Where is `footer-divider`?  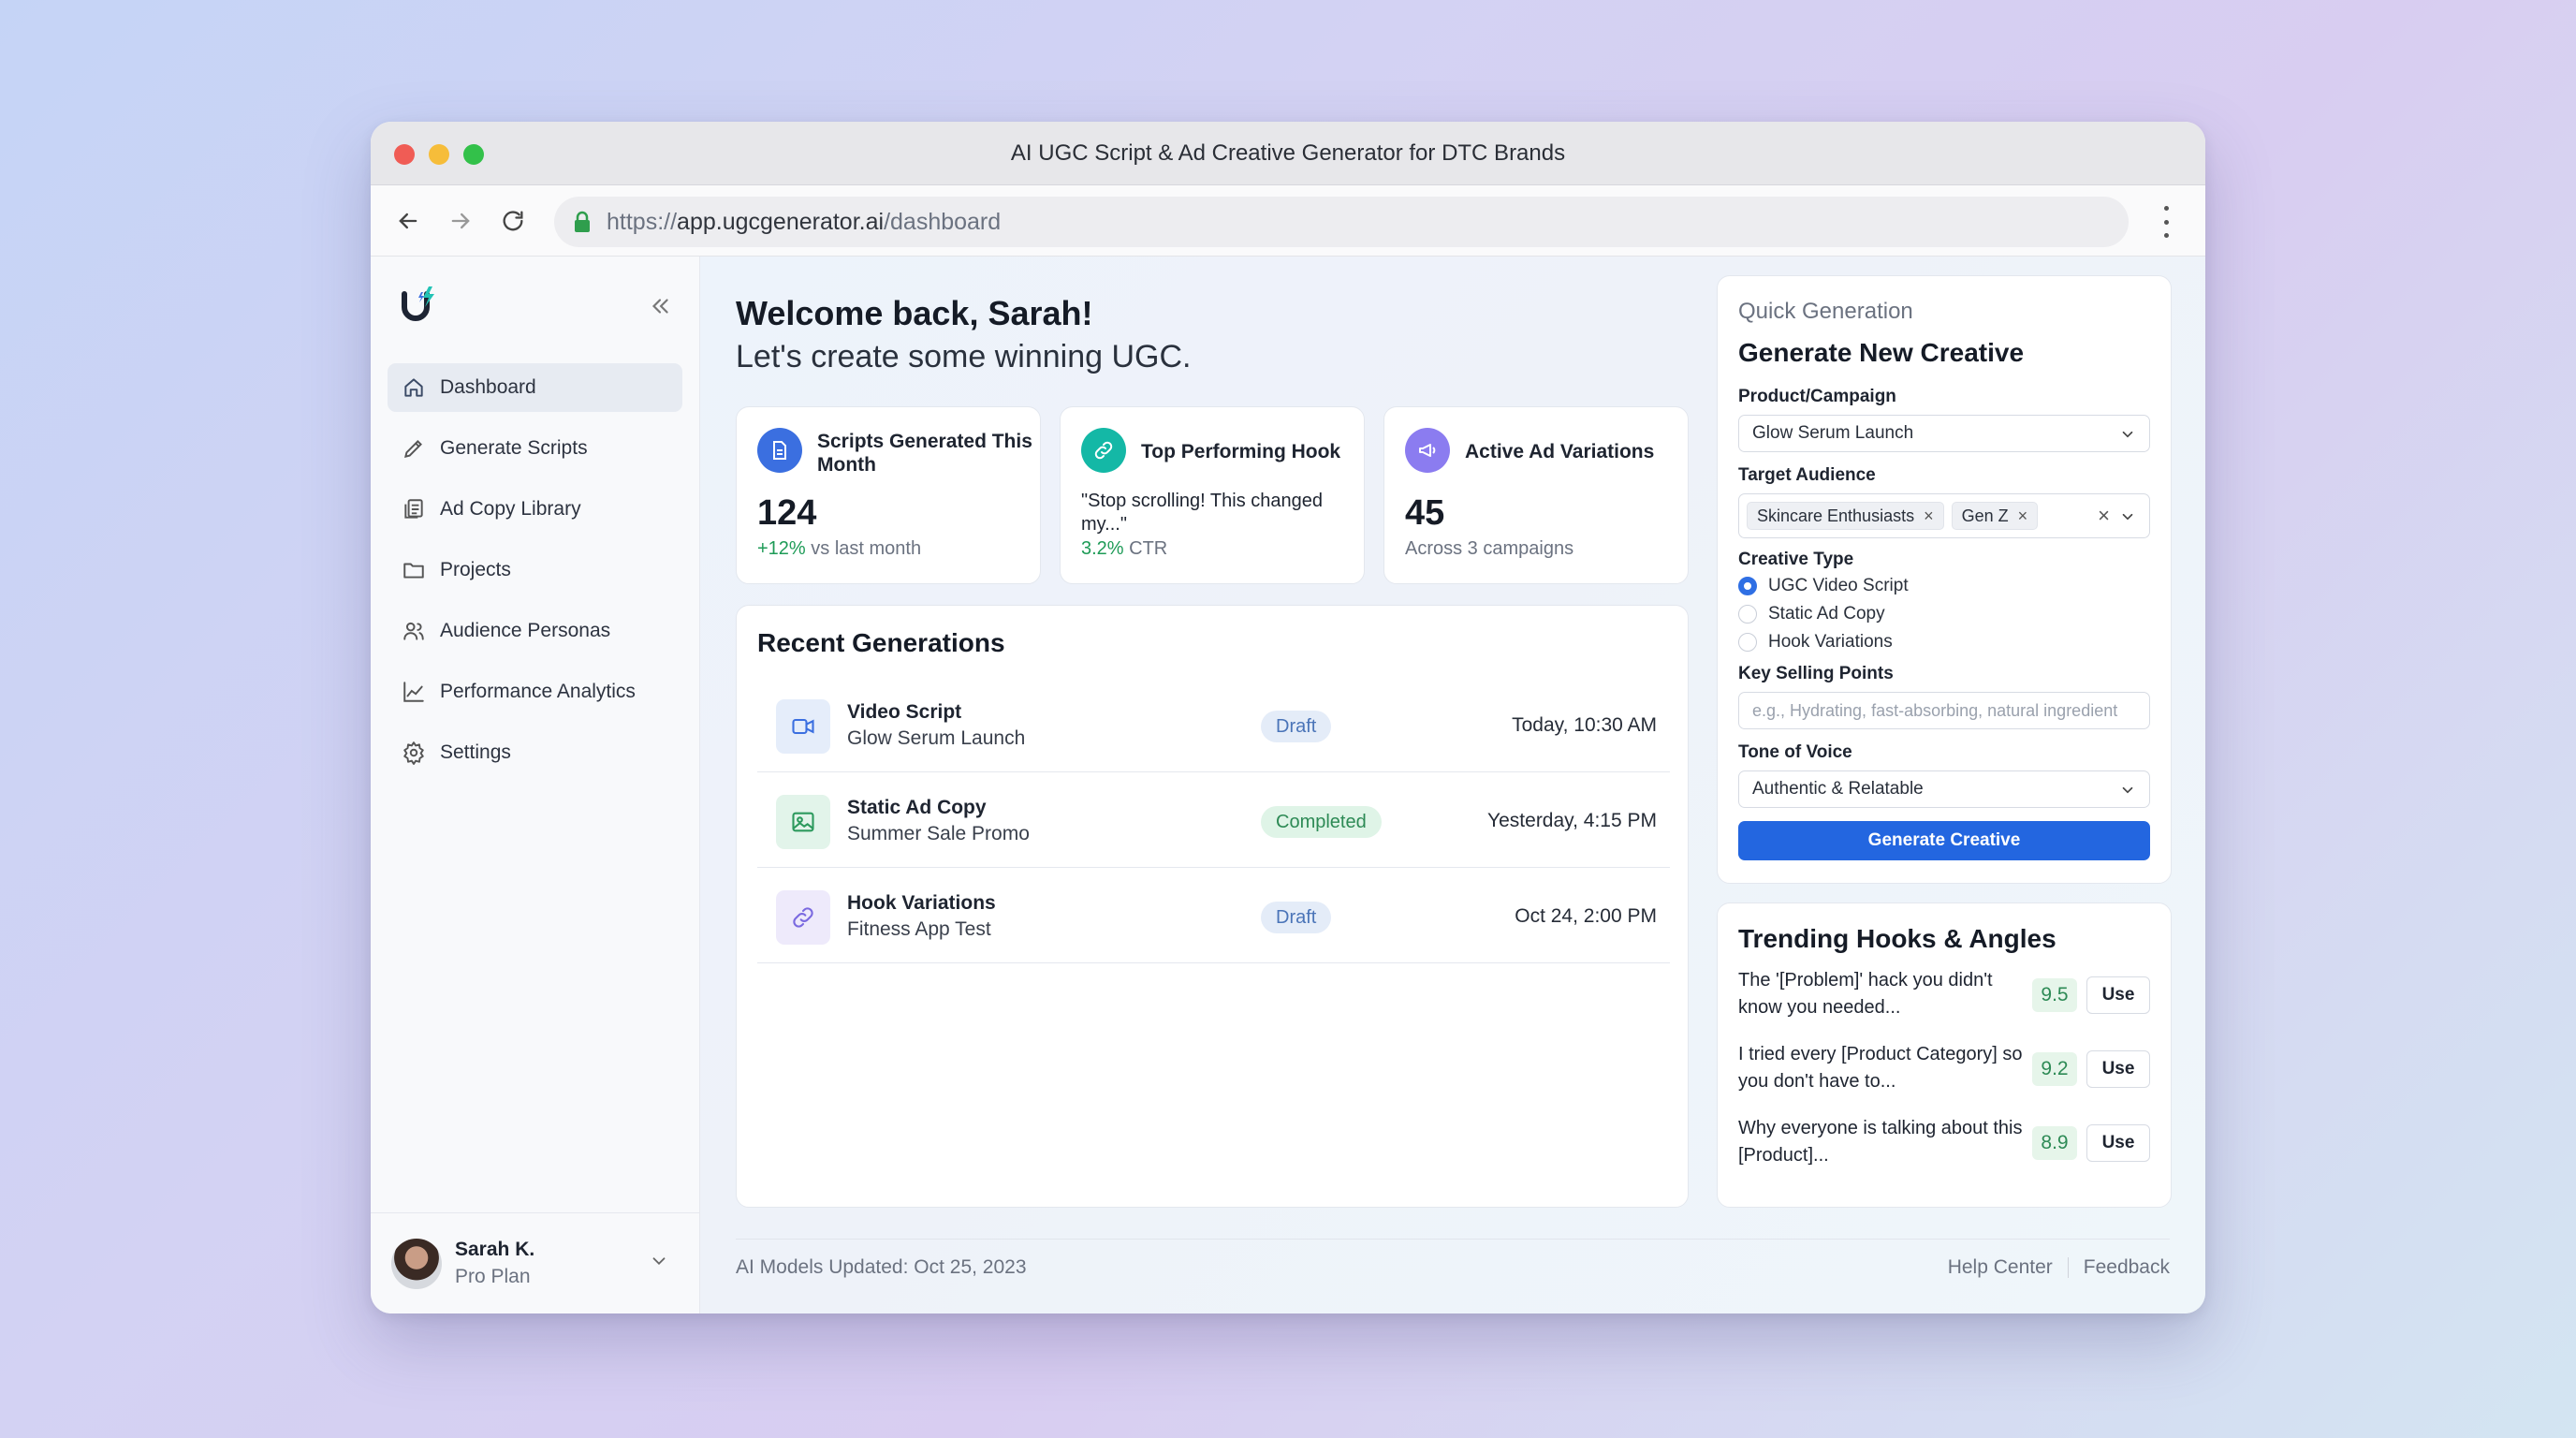
footer-divider is located at coordinates (1453, 1239).